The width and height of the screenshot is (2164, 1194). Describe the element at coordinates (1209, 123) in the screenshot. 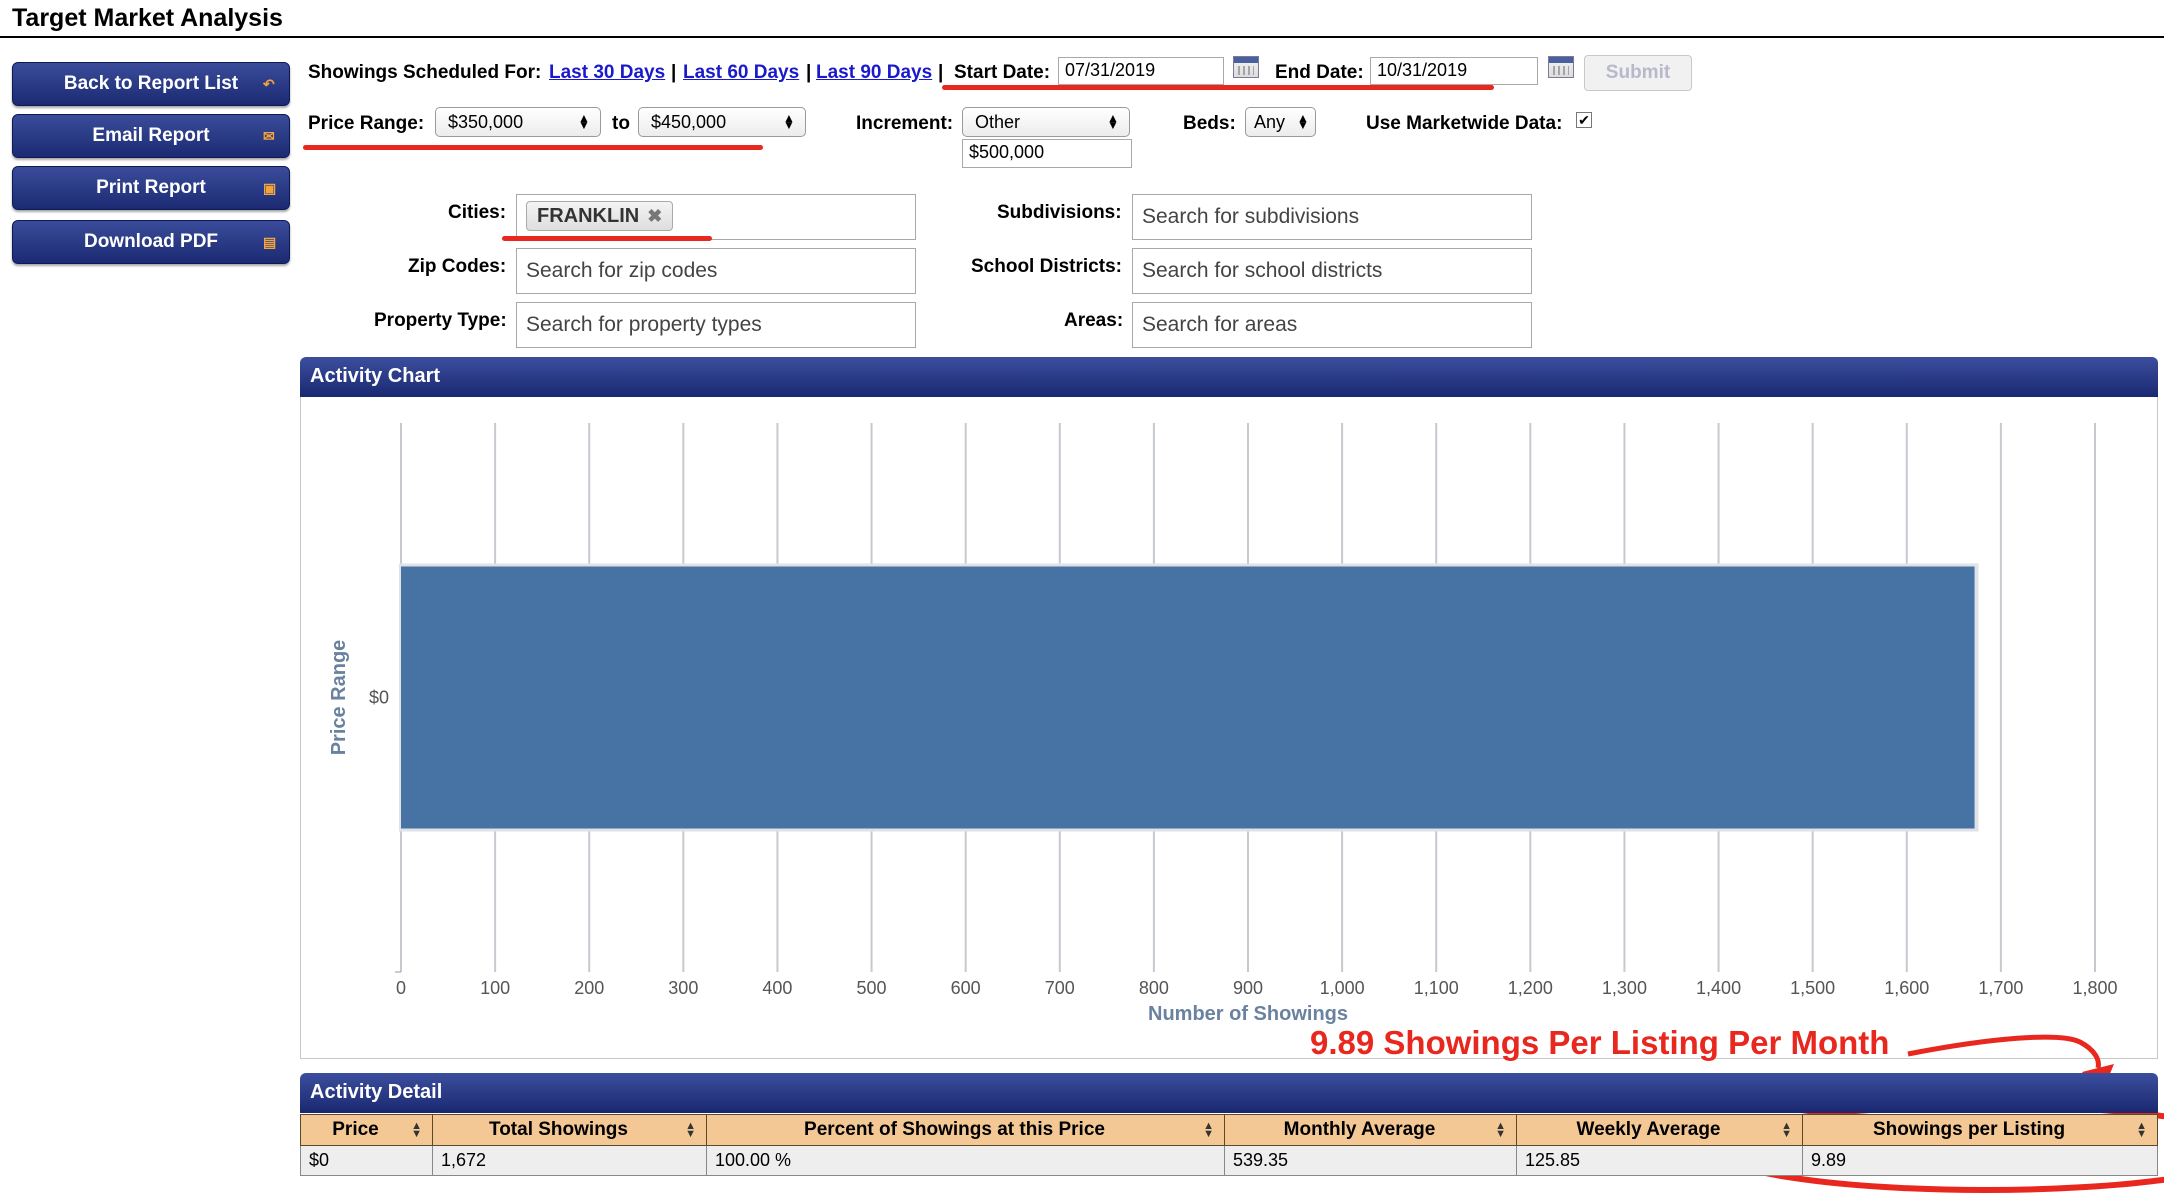

I see `beds-label: Beds:` at that location.